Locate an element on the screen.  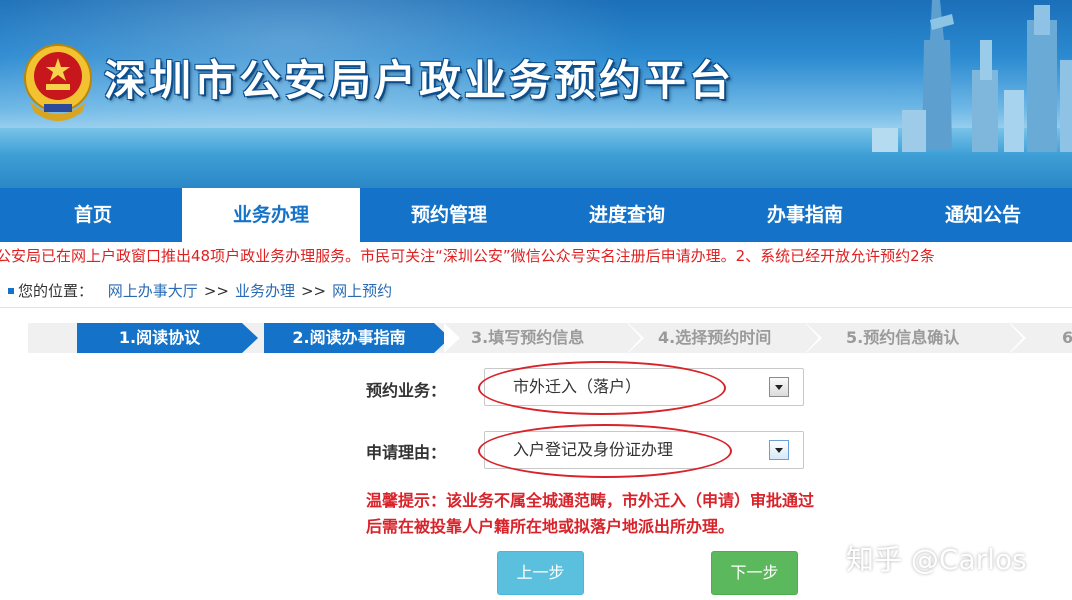
bullet-square-icon is located at coordinates (11, 290).